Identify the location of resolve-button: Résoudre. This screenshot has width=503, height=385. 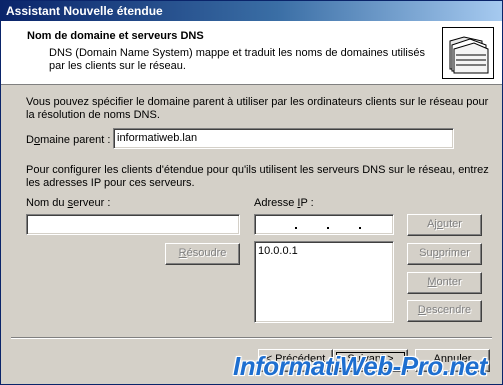
(202, 254).